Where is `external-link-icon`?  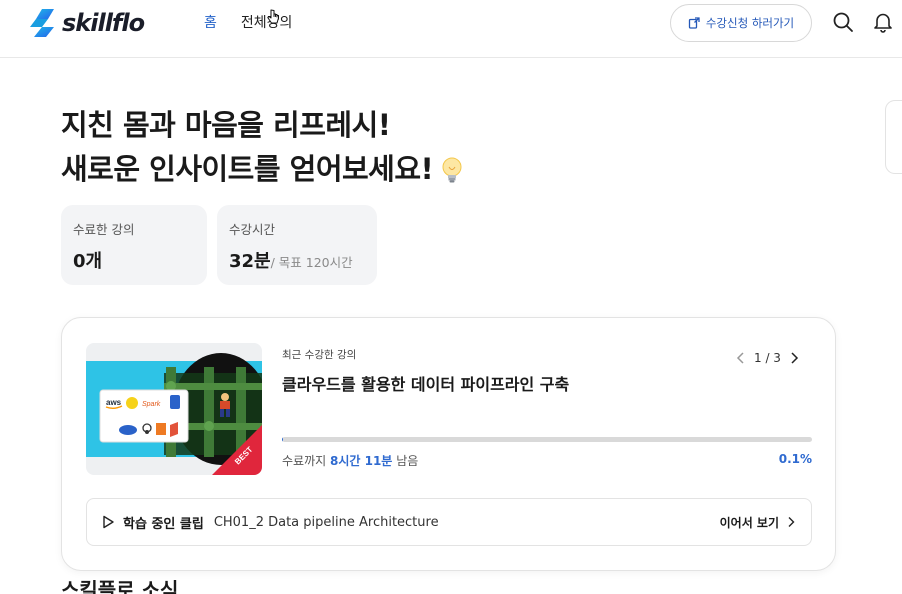 external-link-icon is located at coordinates (694, 23).